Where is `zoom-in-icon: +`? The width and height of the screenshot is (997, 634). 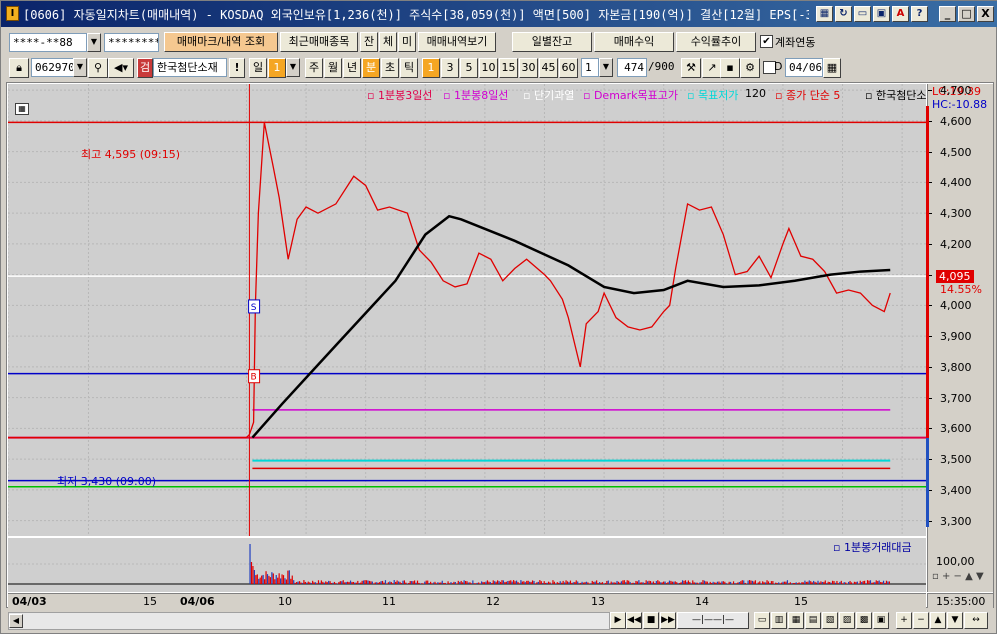
zoom-in-icon: + is located at coordinates (904, 620).